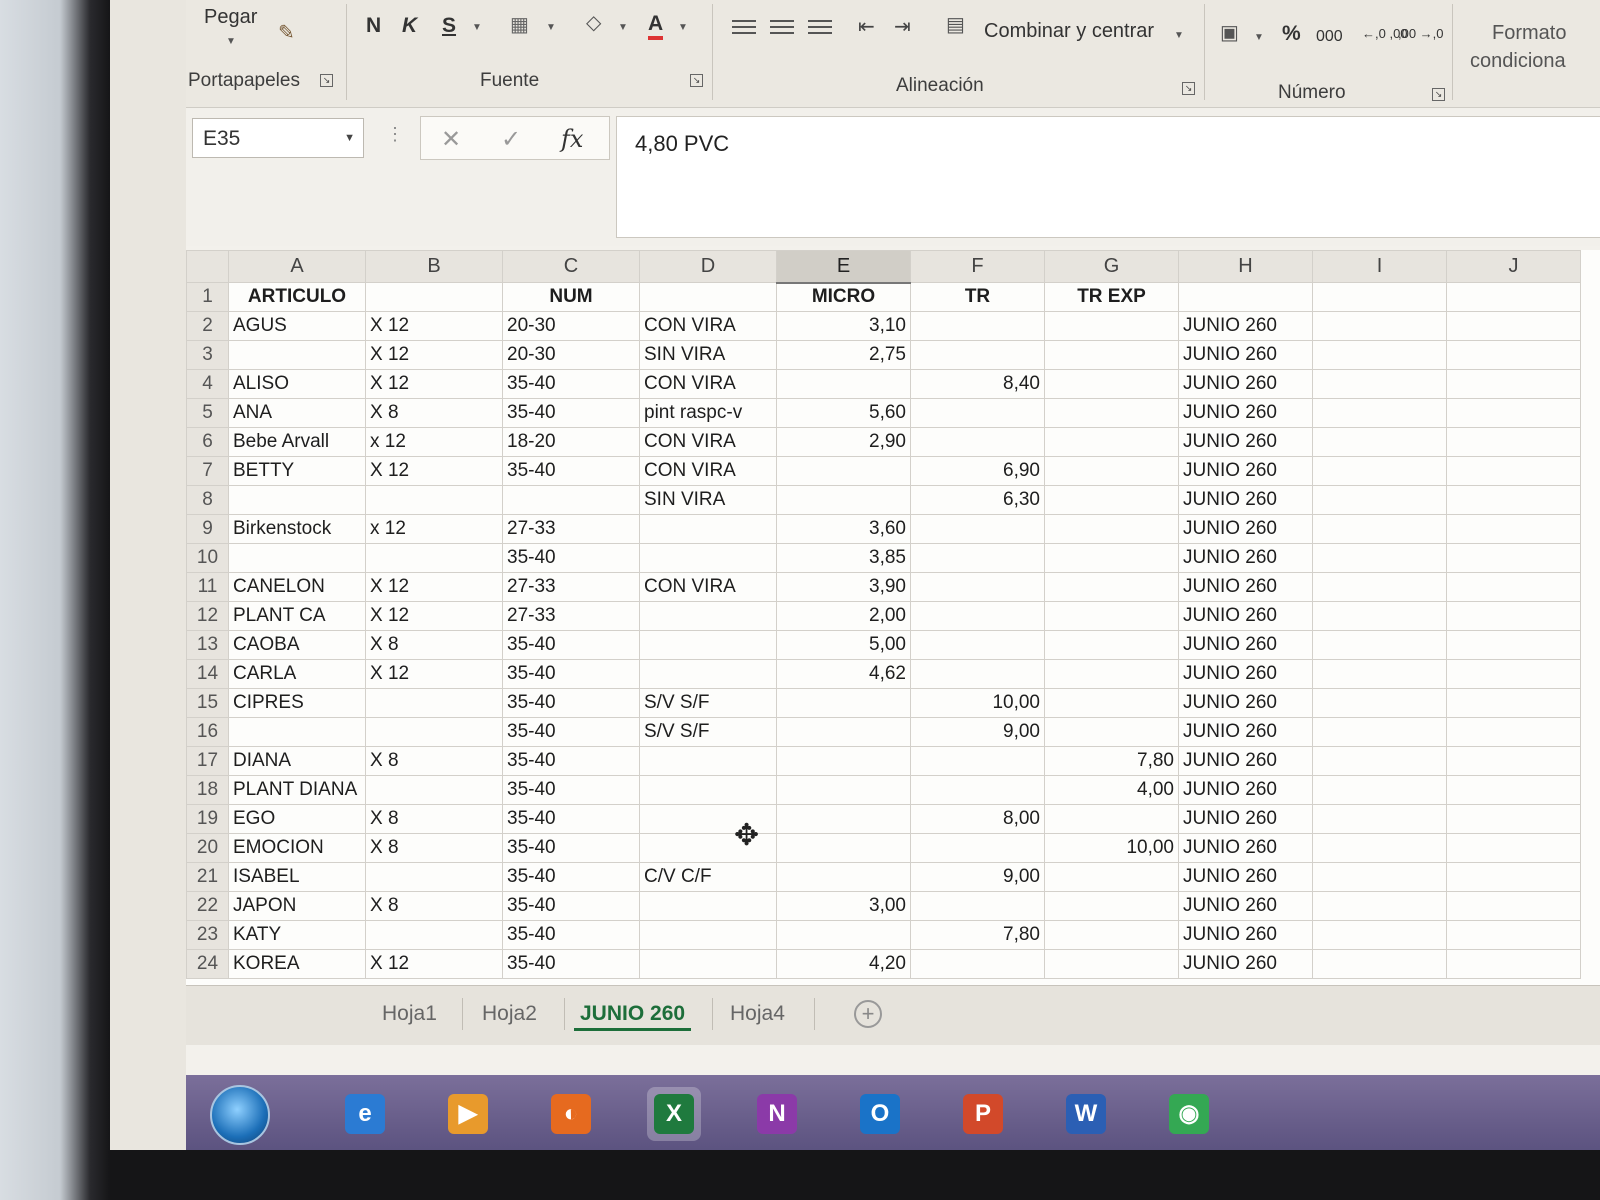  I want to click on cell-c1: NUM, so click(571, 297).